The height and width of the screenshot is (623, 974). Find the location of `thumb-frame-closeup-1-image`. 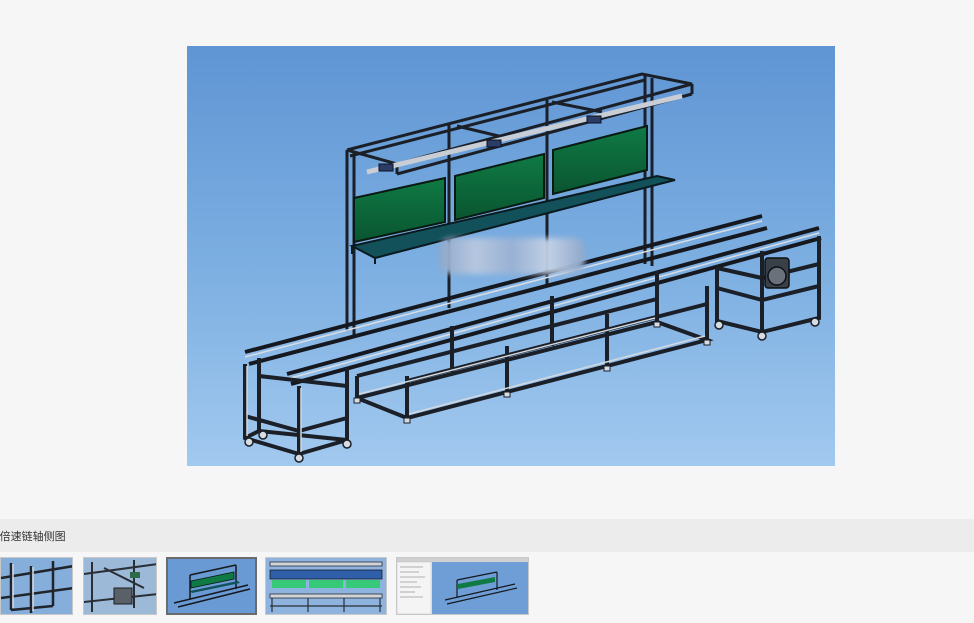

thumb-frame-closeup-1-image is located at coordinates (36, 586).